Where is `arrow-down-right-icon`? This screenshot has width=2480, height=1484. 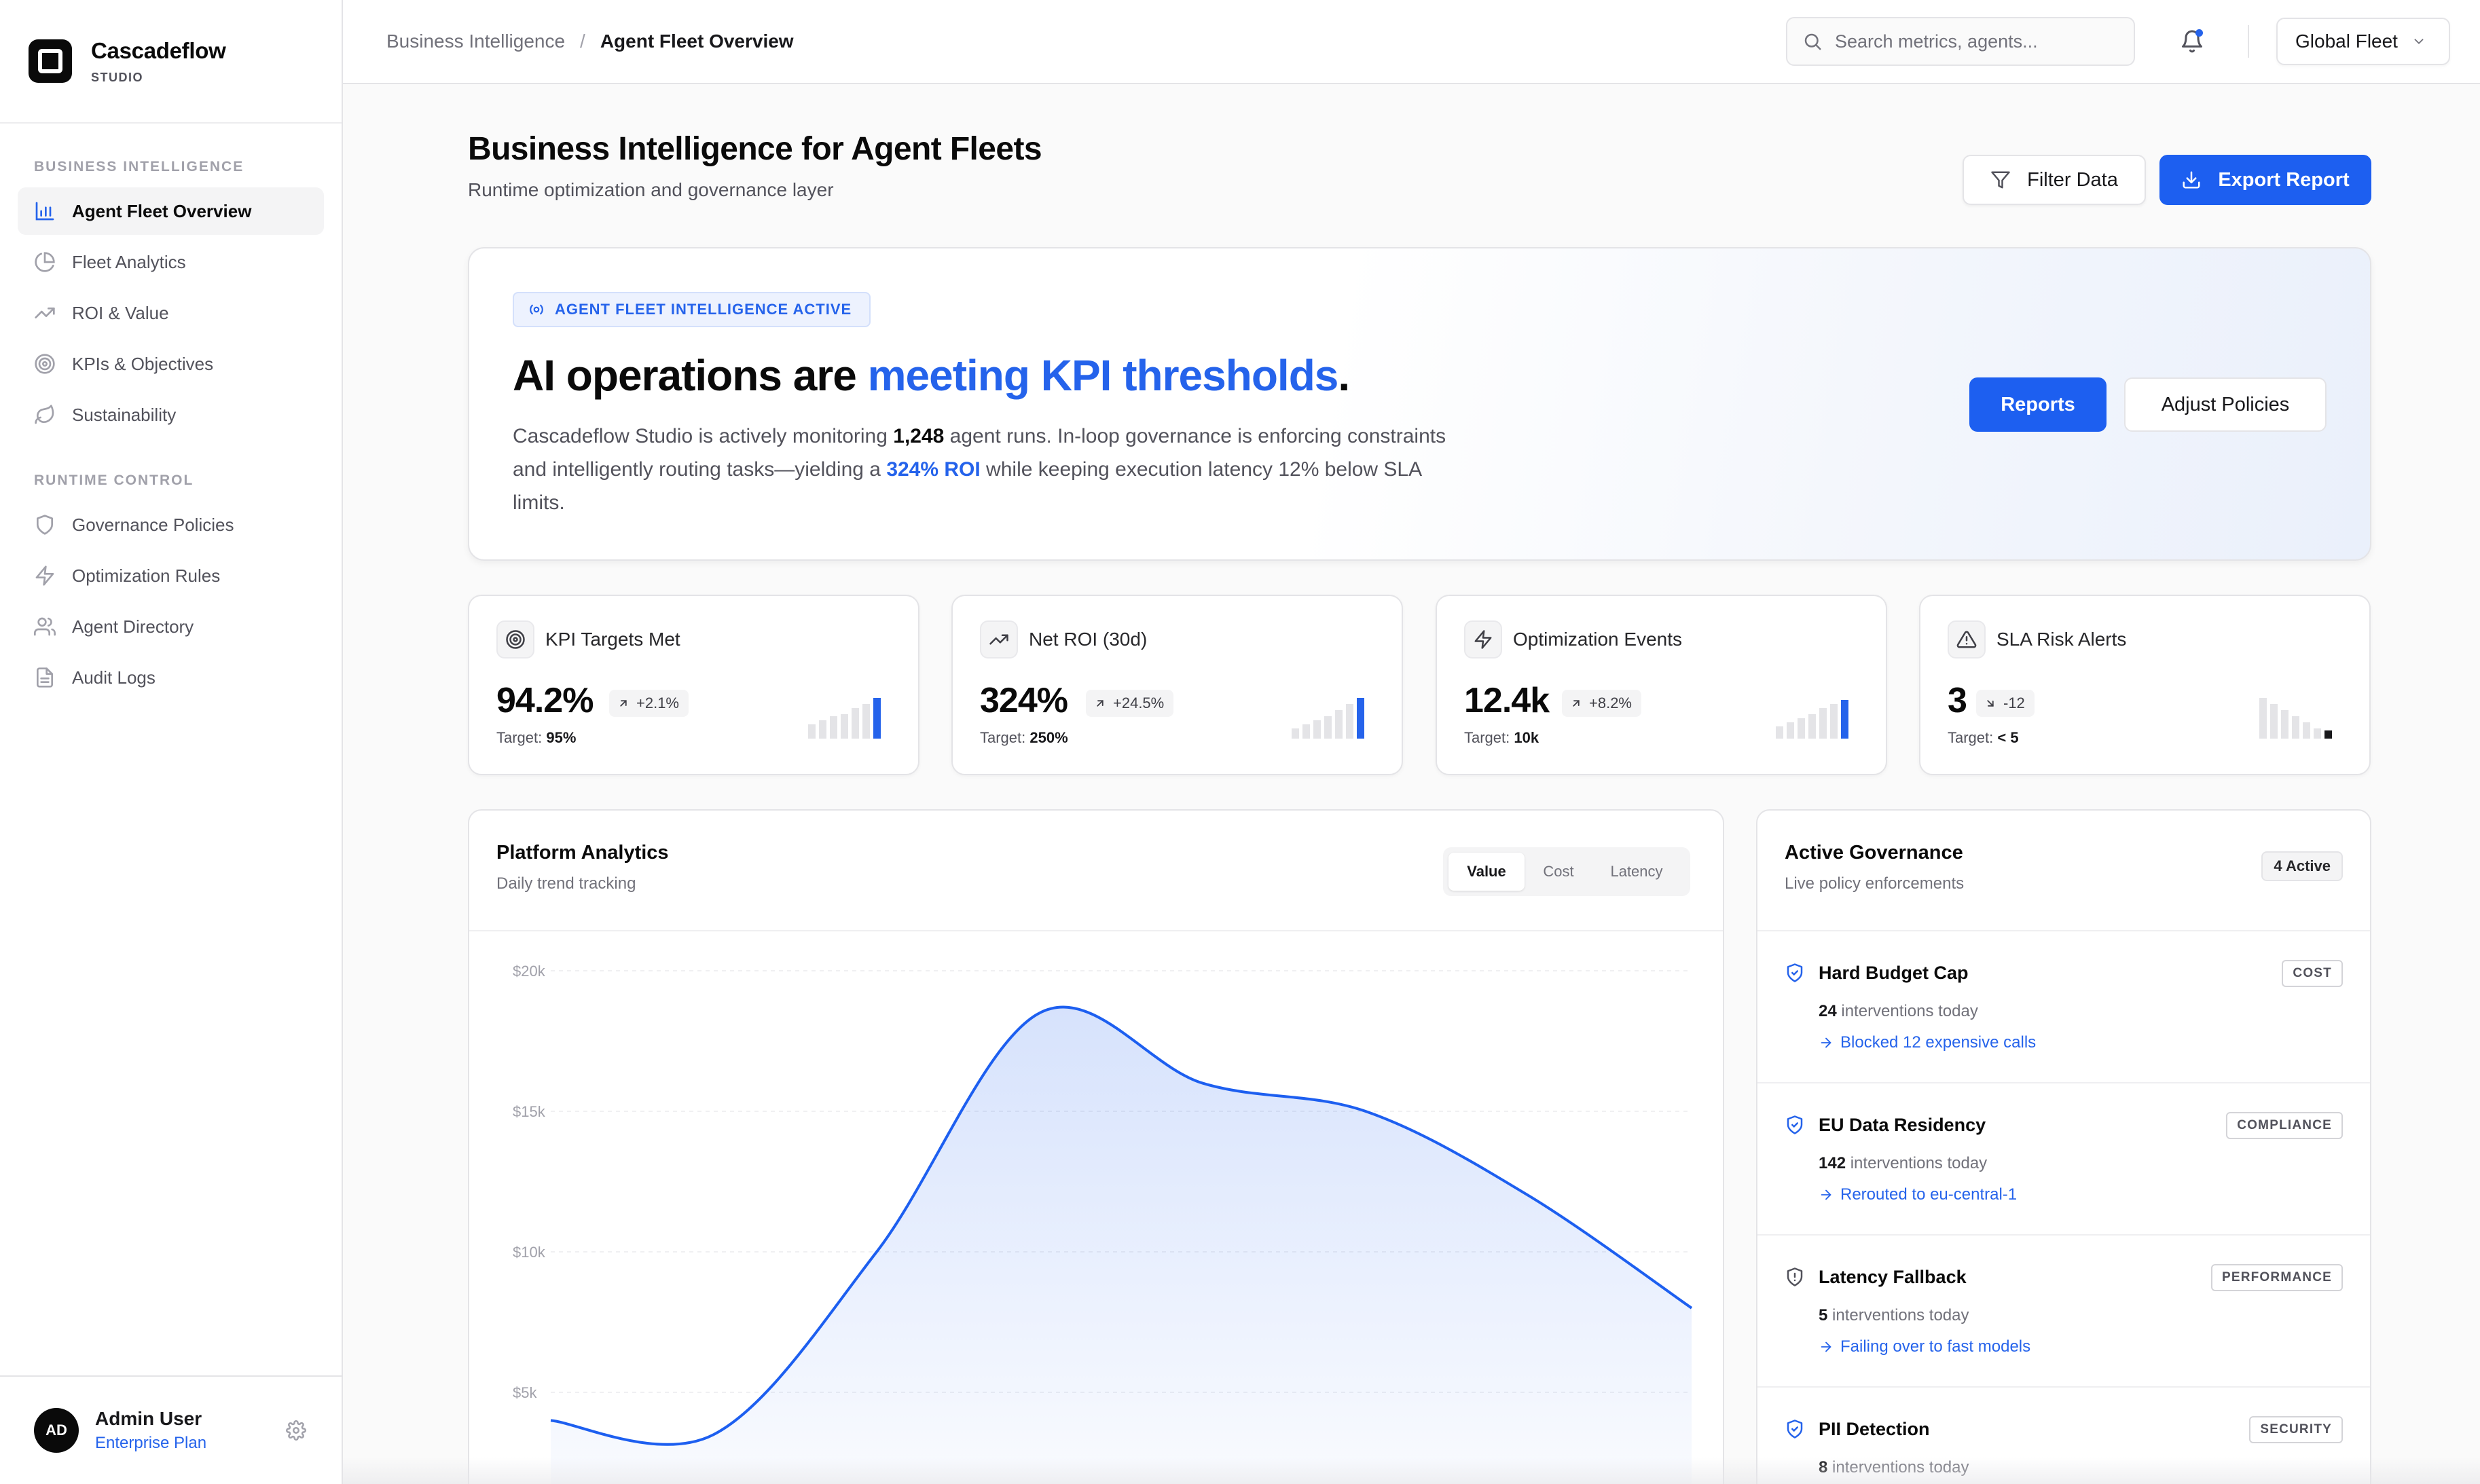 arrow-down-right-icon is located at coordinates (1990, 703).